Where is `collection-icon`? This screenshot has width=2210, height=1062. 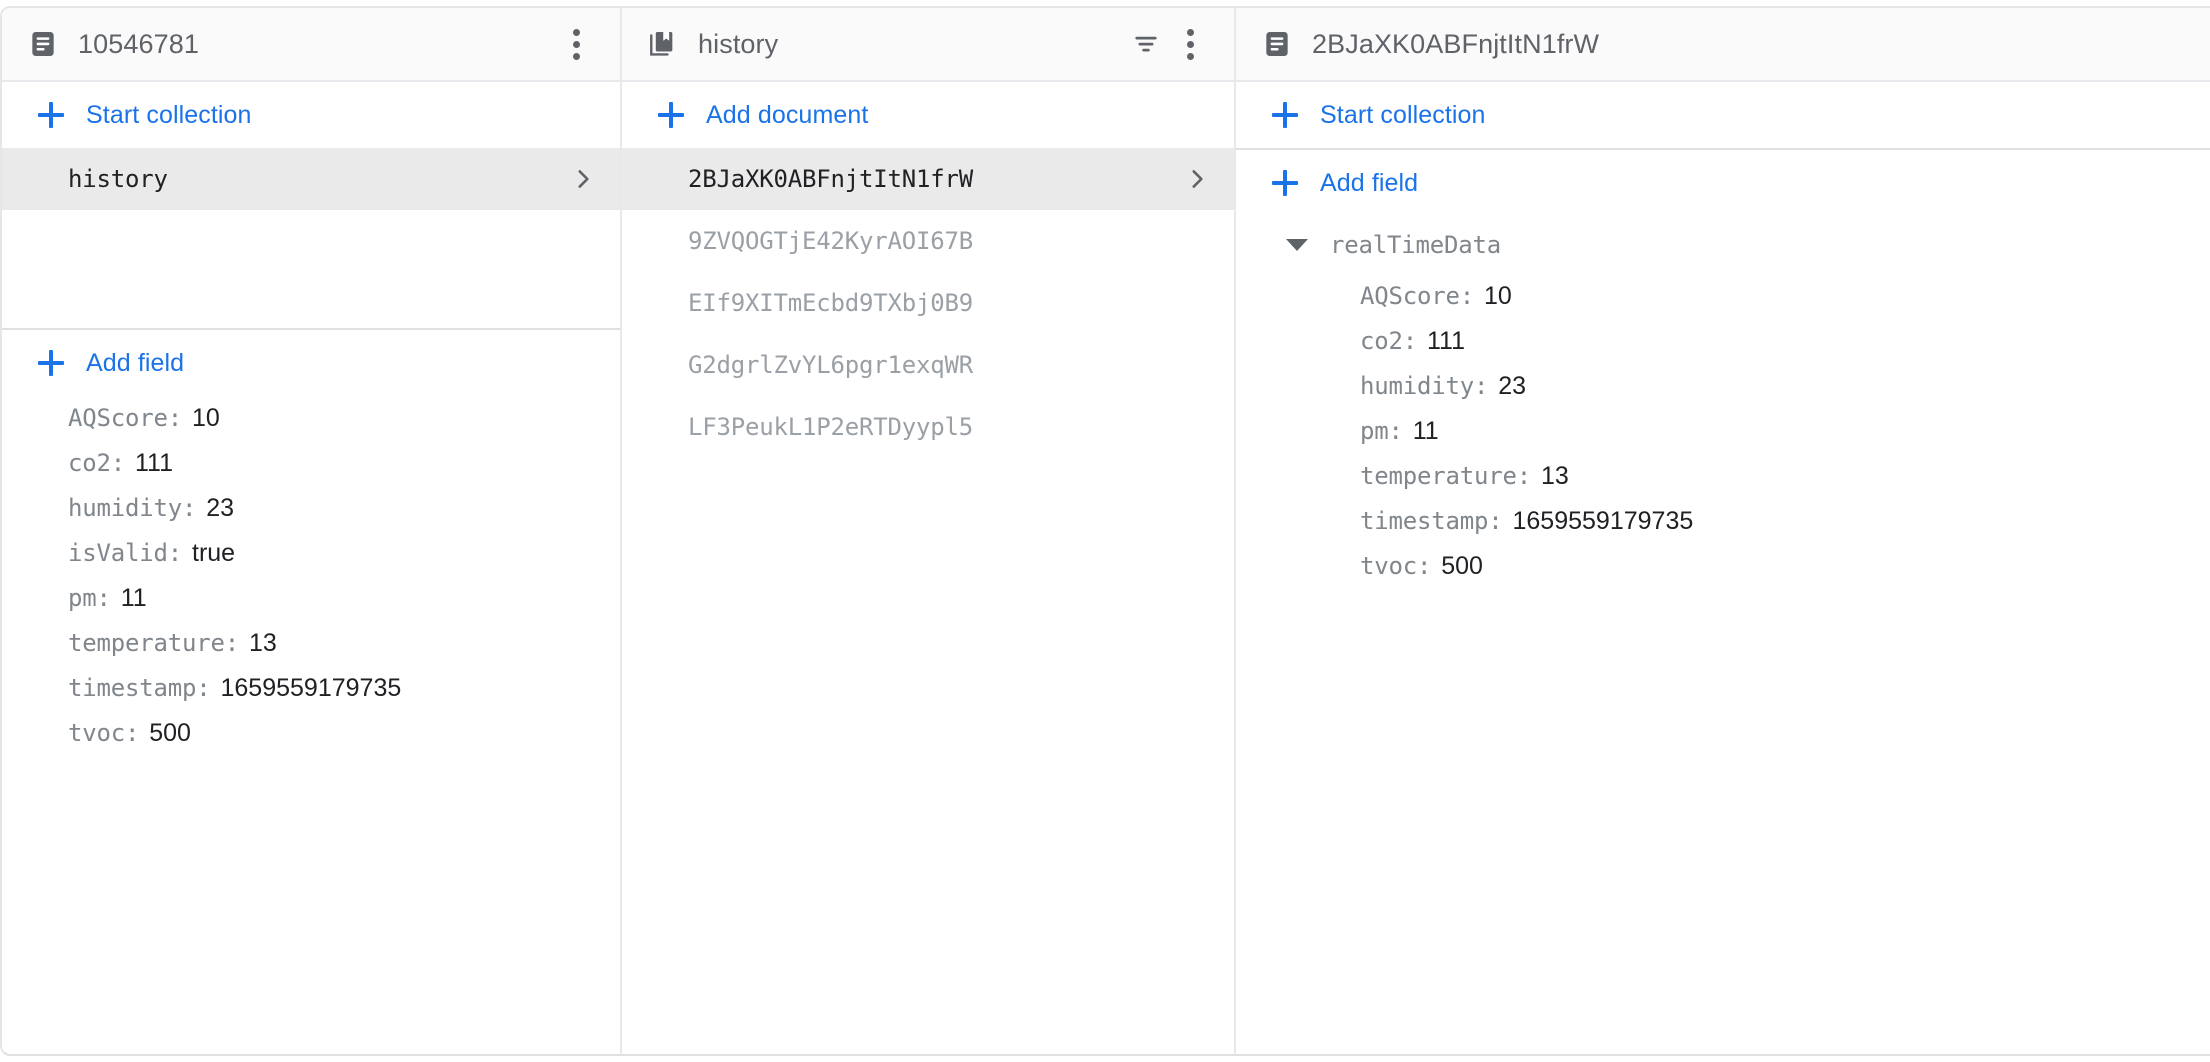
collection-icon is located at coordinates (663, 44).